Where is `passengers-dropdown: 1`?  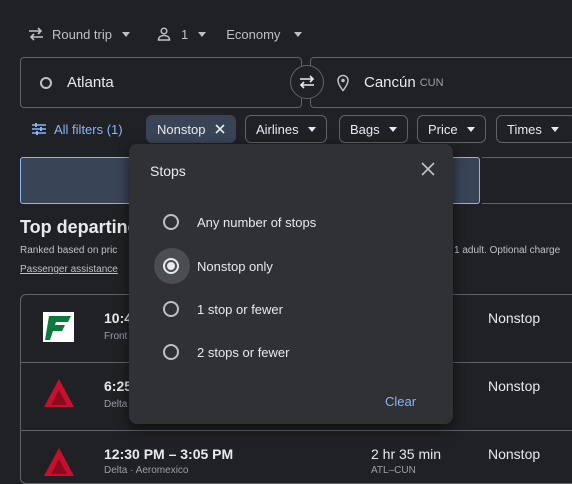
passengers-dropdown: 1 is located at coordinates (182, 34).